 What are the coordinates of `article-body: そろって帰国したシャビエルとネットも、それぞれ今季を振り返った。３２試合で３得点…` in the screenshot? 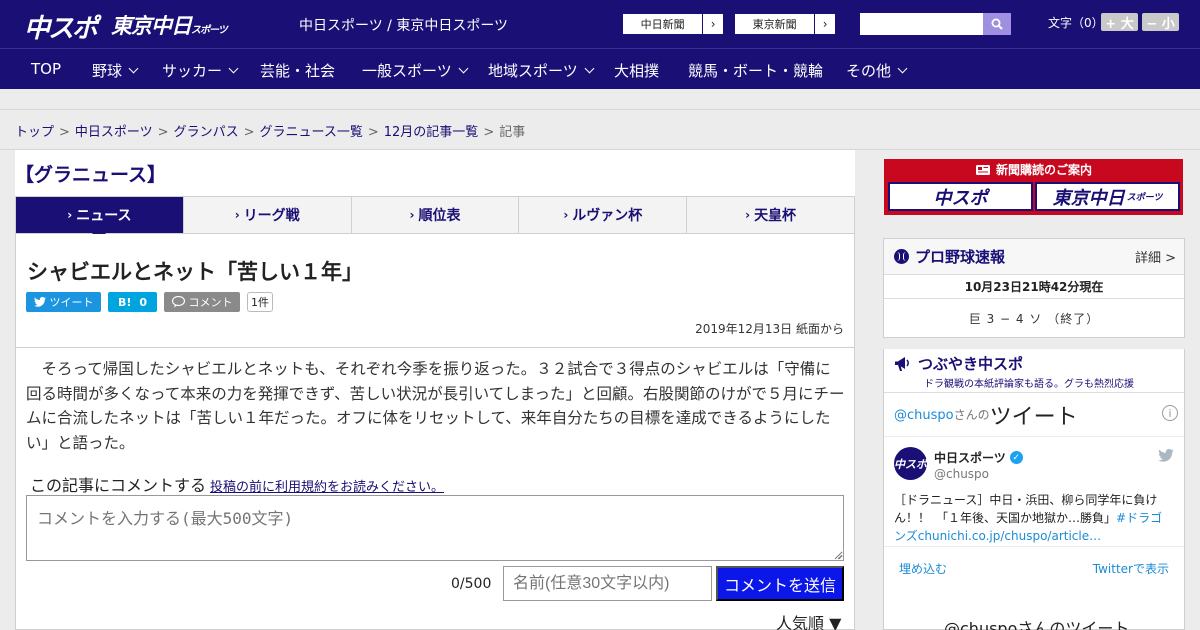 It's located at (435, 406).